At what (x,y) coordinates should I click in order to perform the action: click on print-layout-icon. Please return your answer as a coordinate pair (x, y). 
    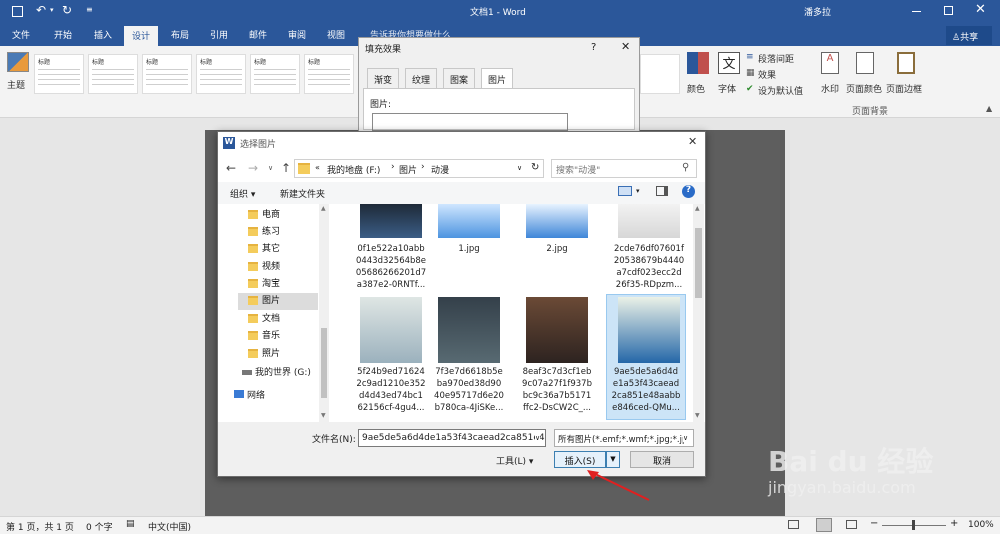
    Looking at the image, I should click on (824, 525).